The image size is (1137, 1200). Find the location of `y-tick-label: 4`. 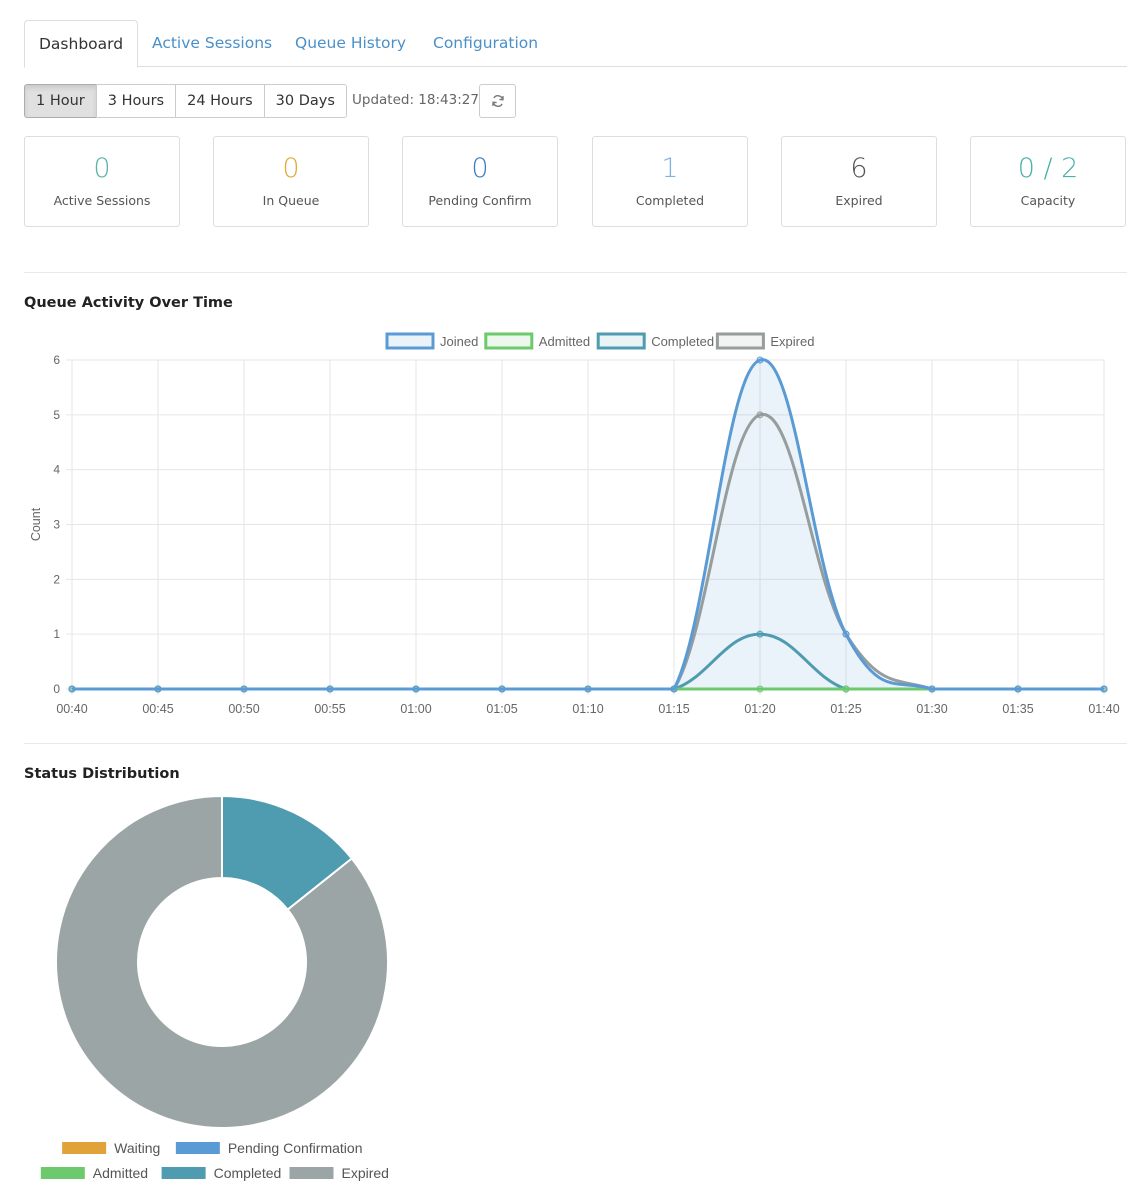

y-tick-label: 4 is located at coordinates (56, 470).